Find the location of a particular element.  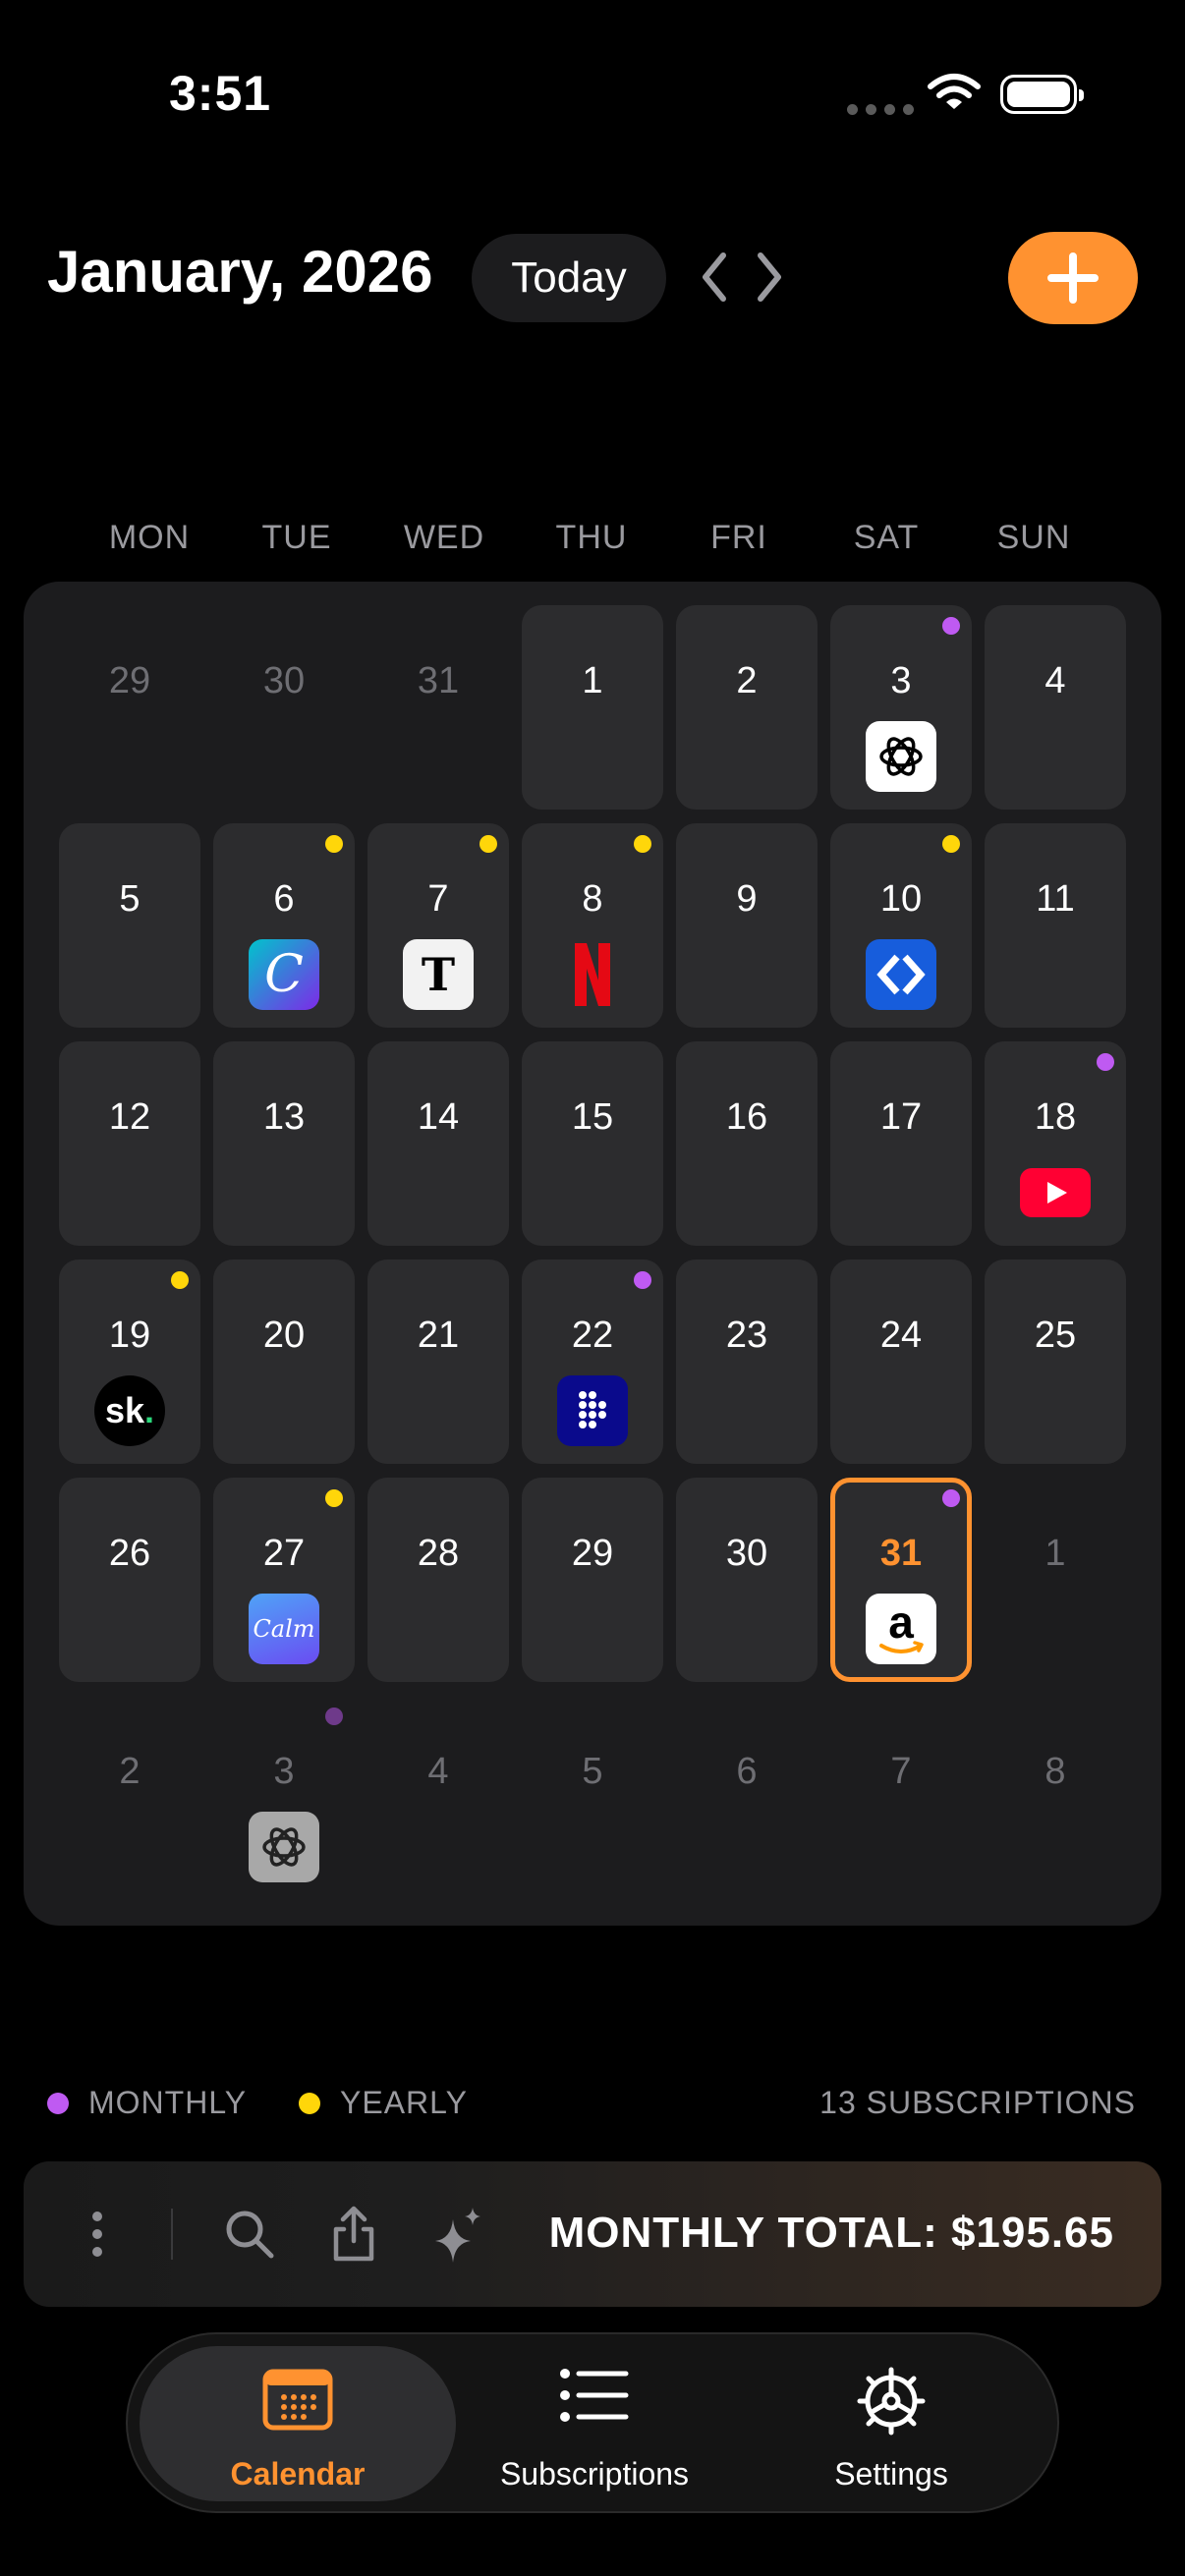

day-number: 10 is located at coordinates (901, 899).